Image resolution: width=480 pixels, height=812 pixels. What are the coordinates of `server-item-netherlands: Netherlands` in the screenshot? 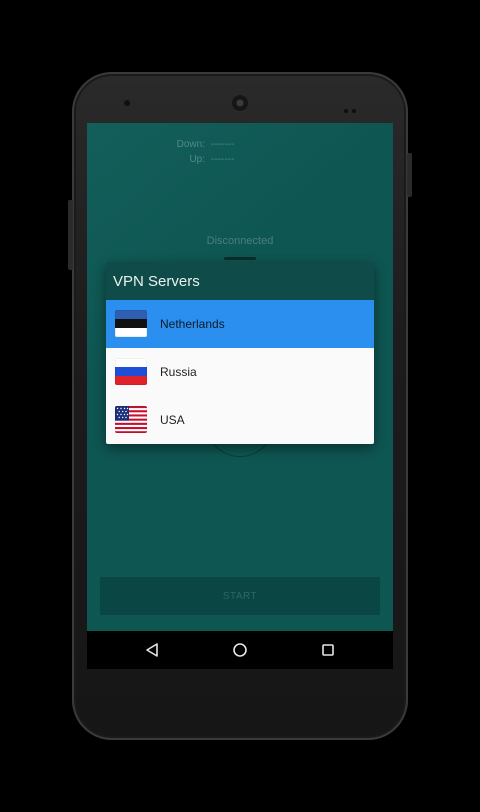 It's located at (240, 324).